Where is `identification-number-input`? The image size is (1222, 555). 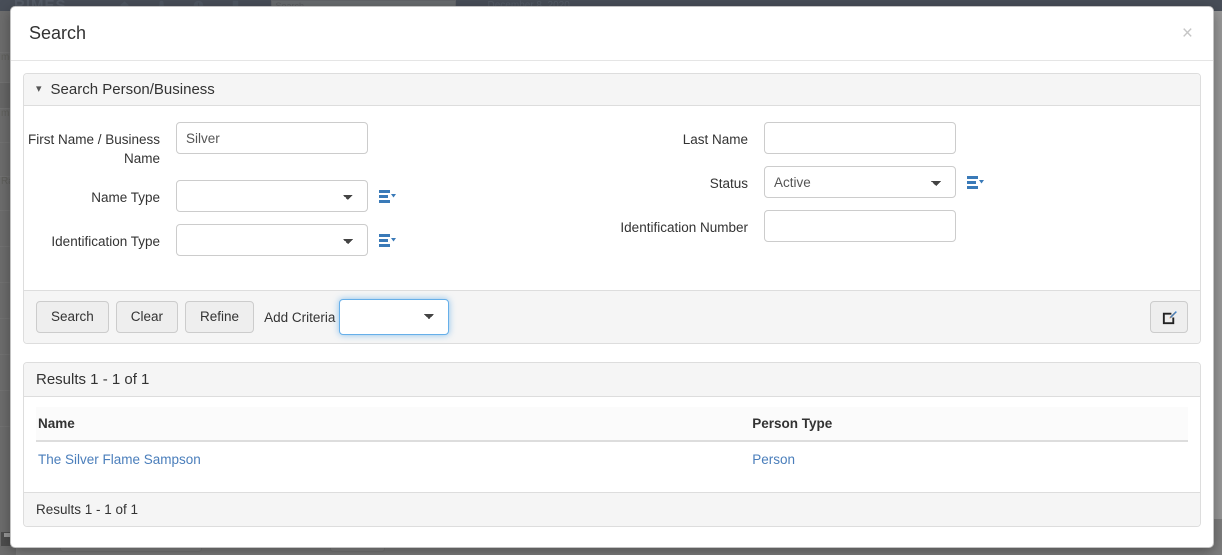 identification-number-input is located at coordinates (860, 226).